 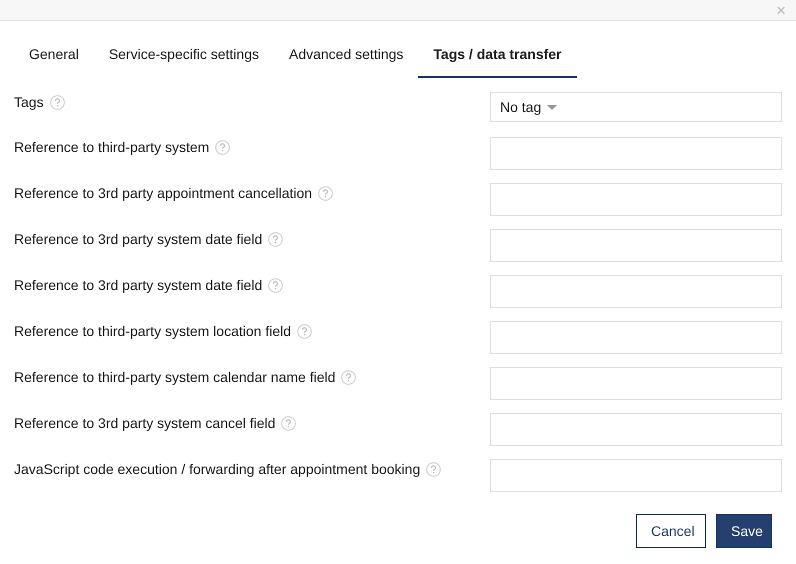 I want to click on cancel-button: Cancel, so click(x=671, y=531).